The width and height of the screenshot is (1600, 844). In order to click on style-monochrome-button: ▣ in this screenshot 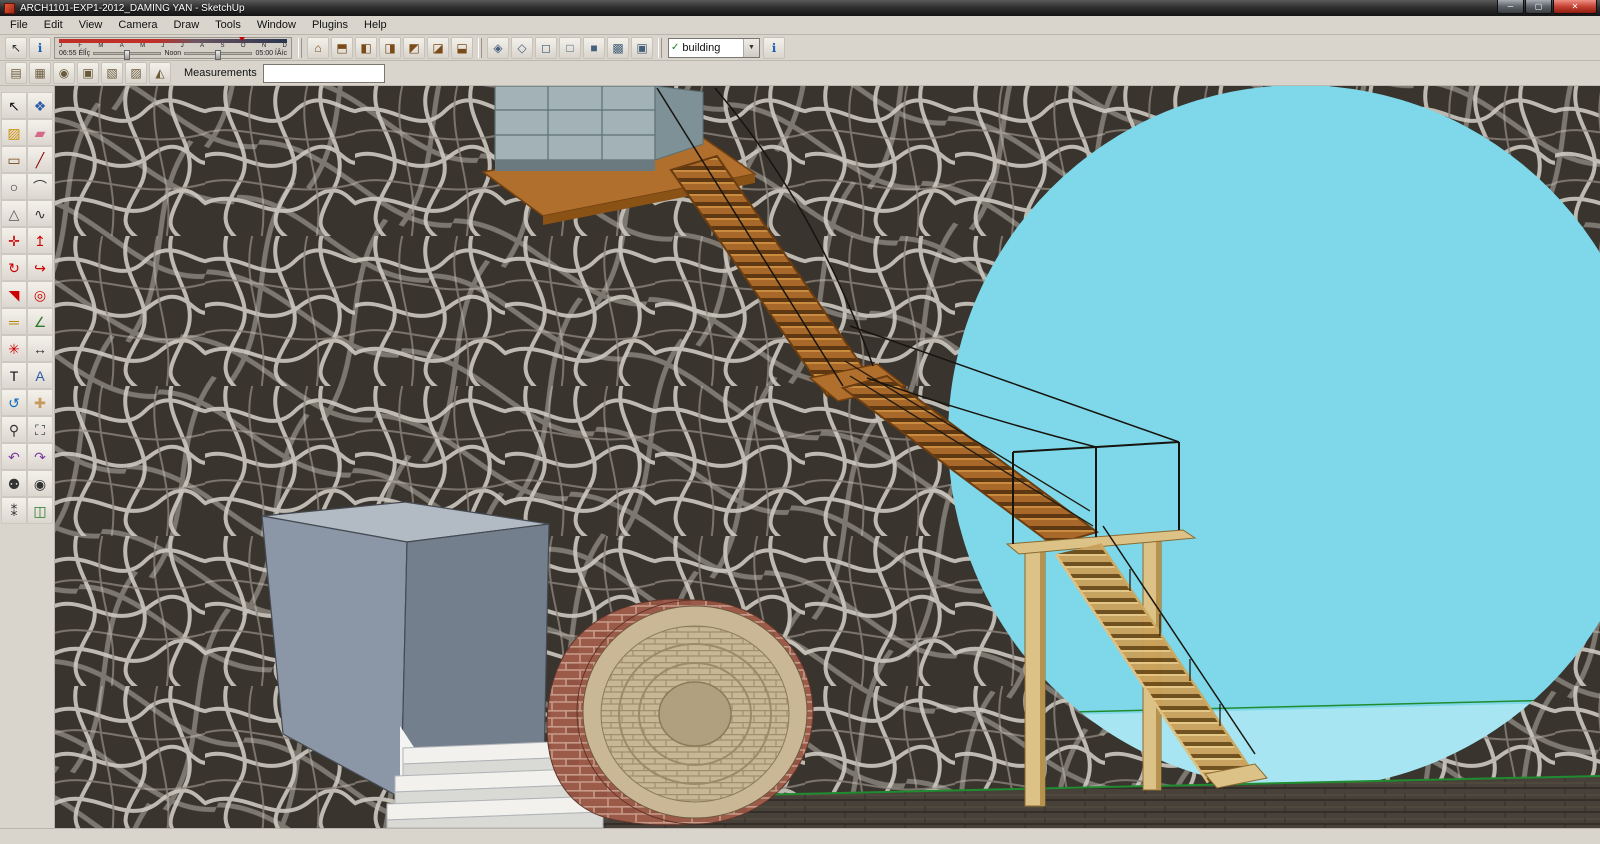, I will do `click(642, 47)`.